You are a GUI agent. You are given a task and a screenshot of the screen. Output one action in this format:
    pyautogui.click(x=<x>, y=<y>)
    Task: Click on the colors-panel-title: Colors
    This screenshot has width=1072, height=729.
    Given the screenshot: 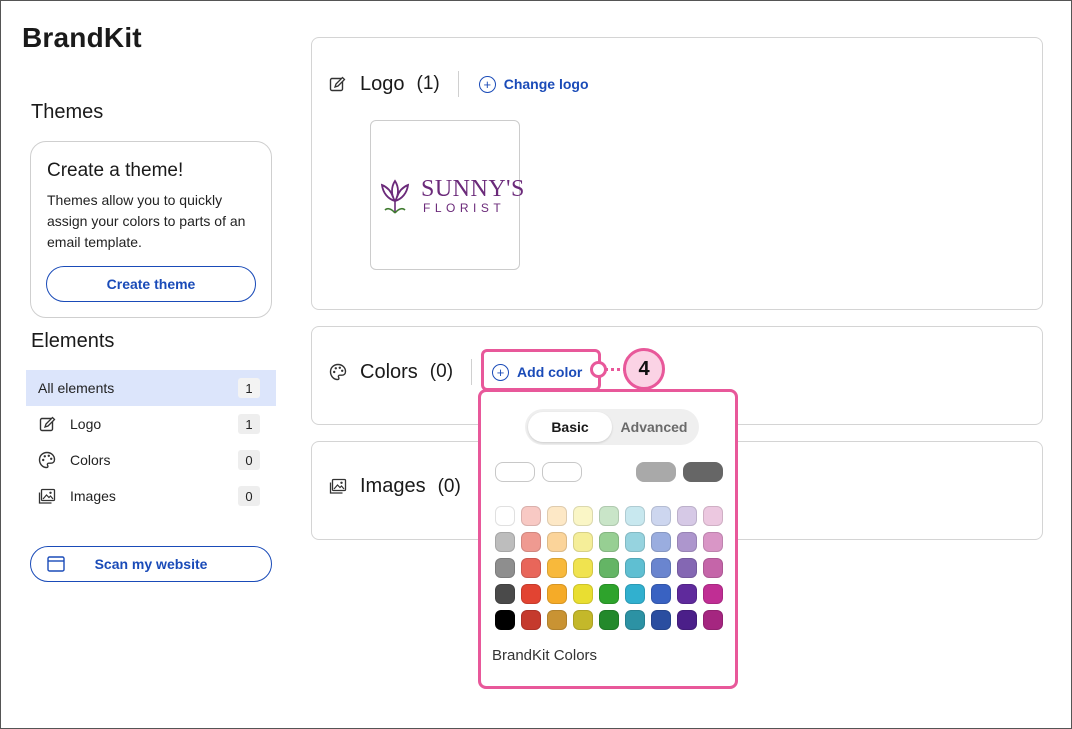 What is the action you would take?
    pyautogui.click(x=389, y=371)
    